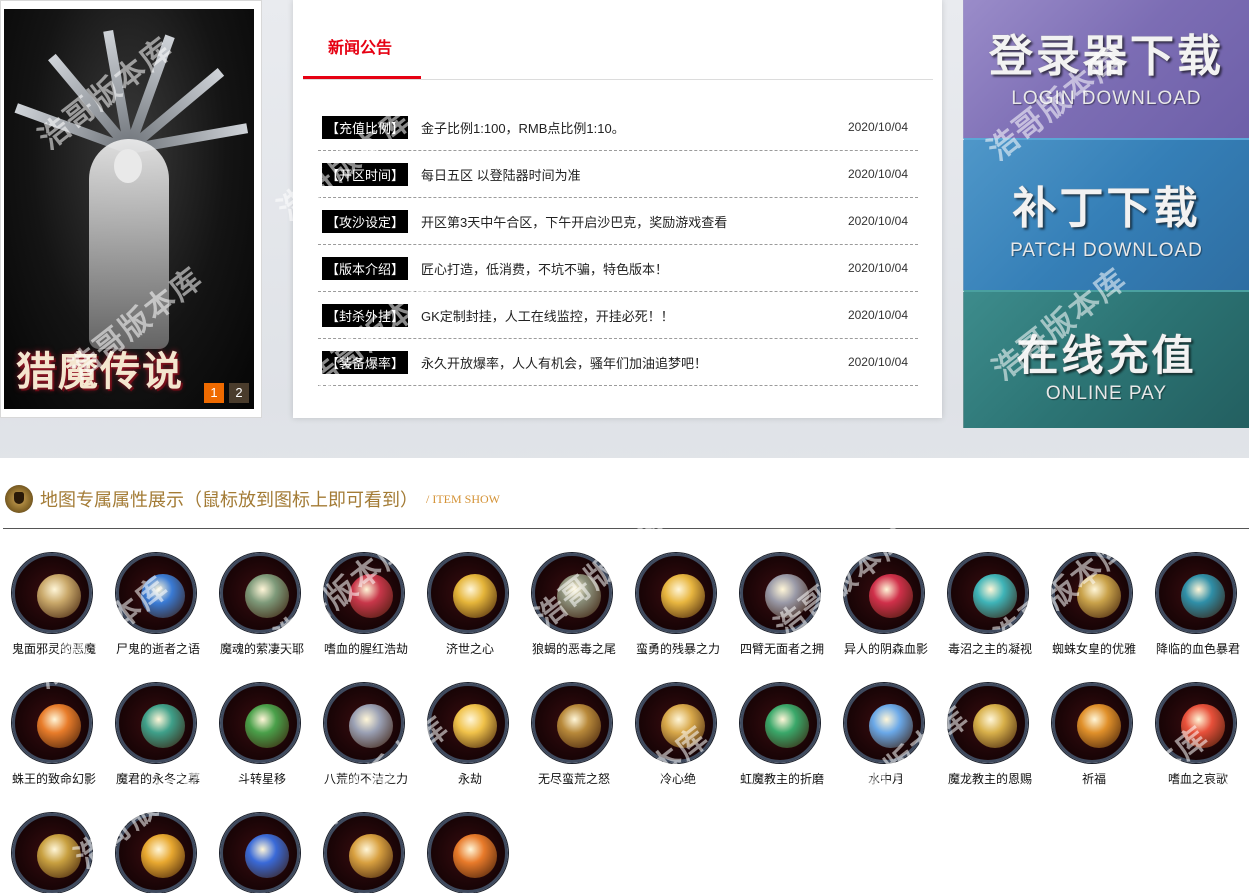 The image size is (1249, 893). I want to click on item-icon-tile: 鬼面邪灵的恶魔, so click(60, 613).